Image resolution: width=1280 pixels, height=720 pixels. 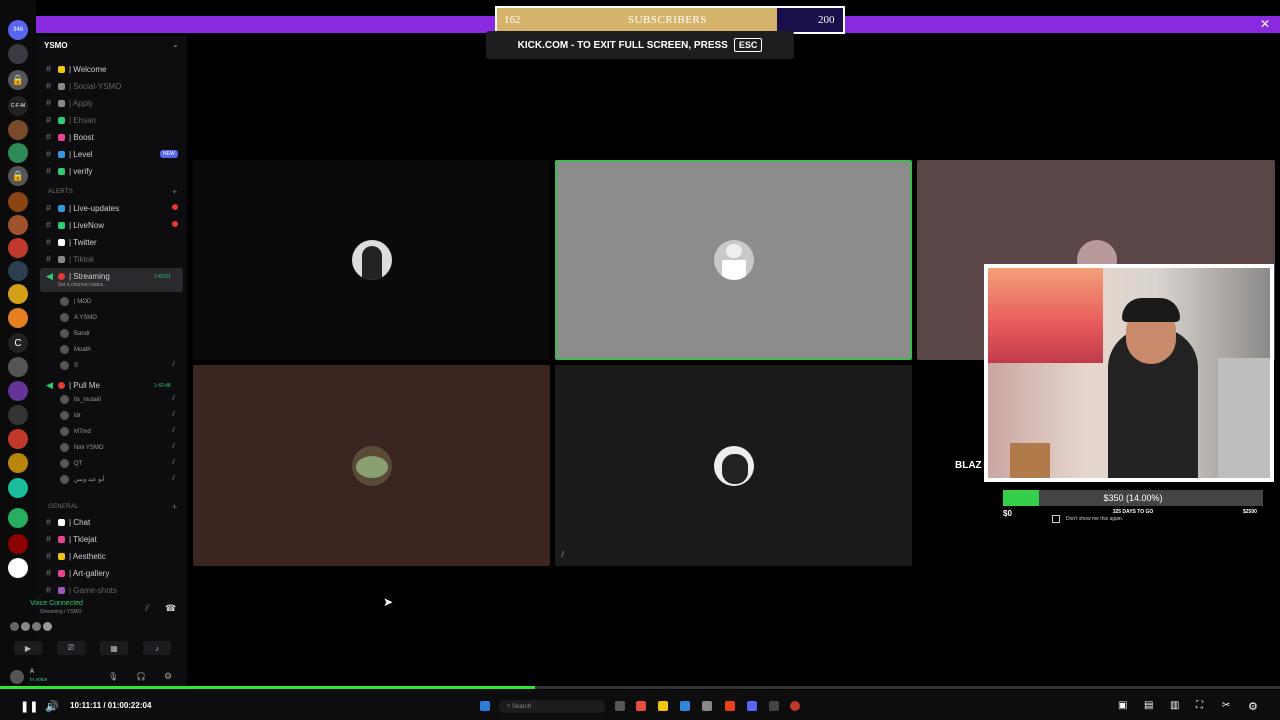 I want to click on voice-user: | MOD, so click(x=75, y=301).